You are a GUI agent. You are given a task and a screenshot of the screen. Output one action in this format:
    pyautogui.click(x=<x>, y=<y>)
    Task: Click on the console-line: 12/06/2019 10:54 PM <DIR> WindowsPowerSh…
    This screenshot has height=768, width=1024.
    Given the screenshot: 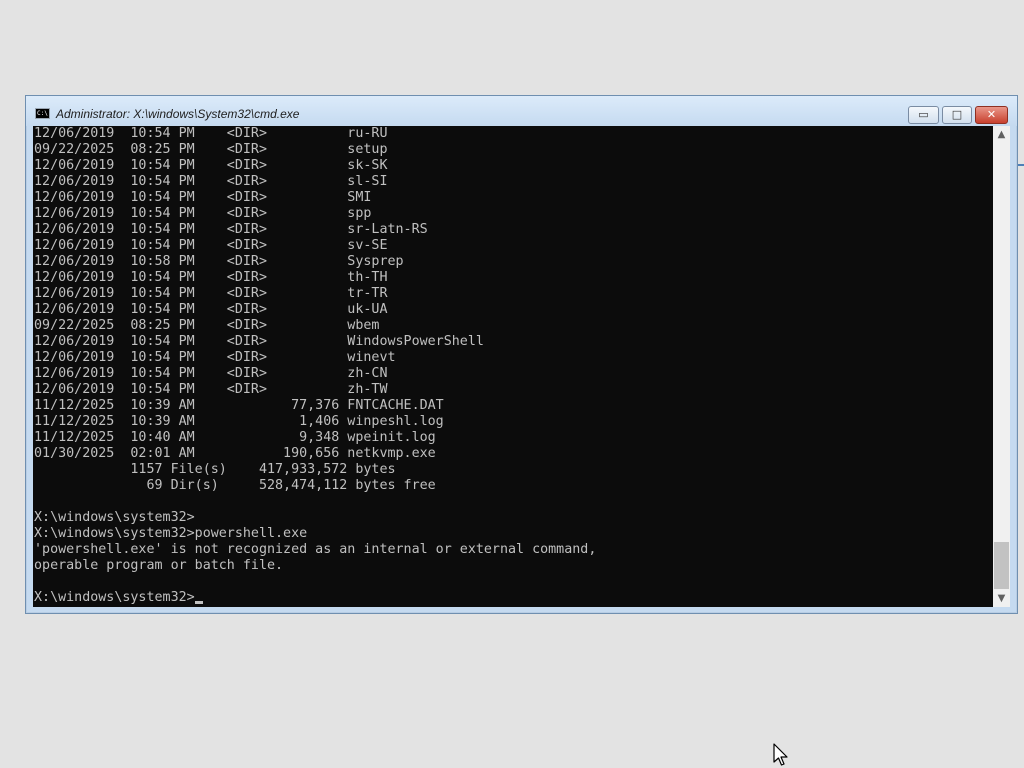 What is the action you would take?
    pyautogui.click(x=259, y=341)
    